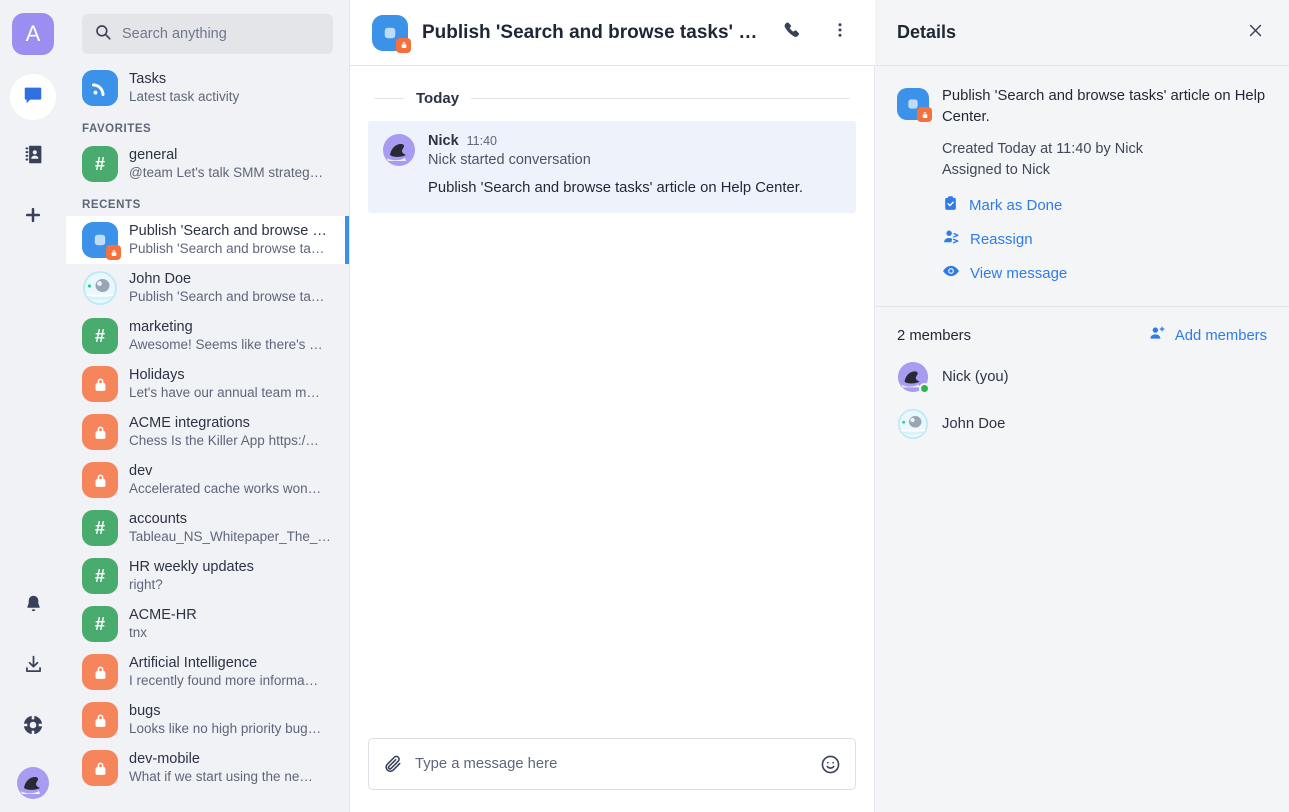 The height and width of the screenshot is (812, 1289). I want to click on sidebar-item-acme-hr: # ACME-HR tnx, so click(207, 624).